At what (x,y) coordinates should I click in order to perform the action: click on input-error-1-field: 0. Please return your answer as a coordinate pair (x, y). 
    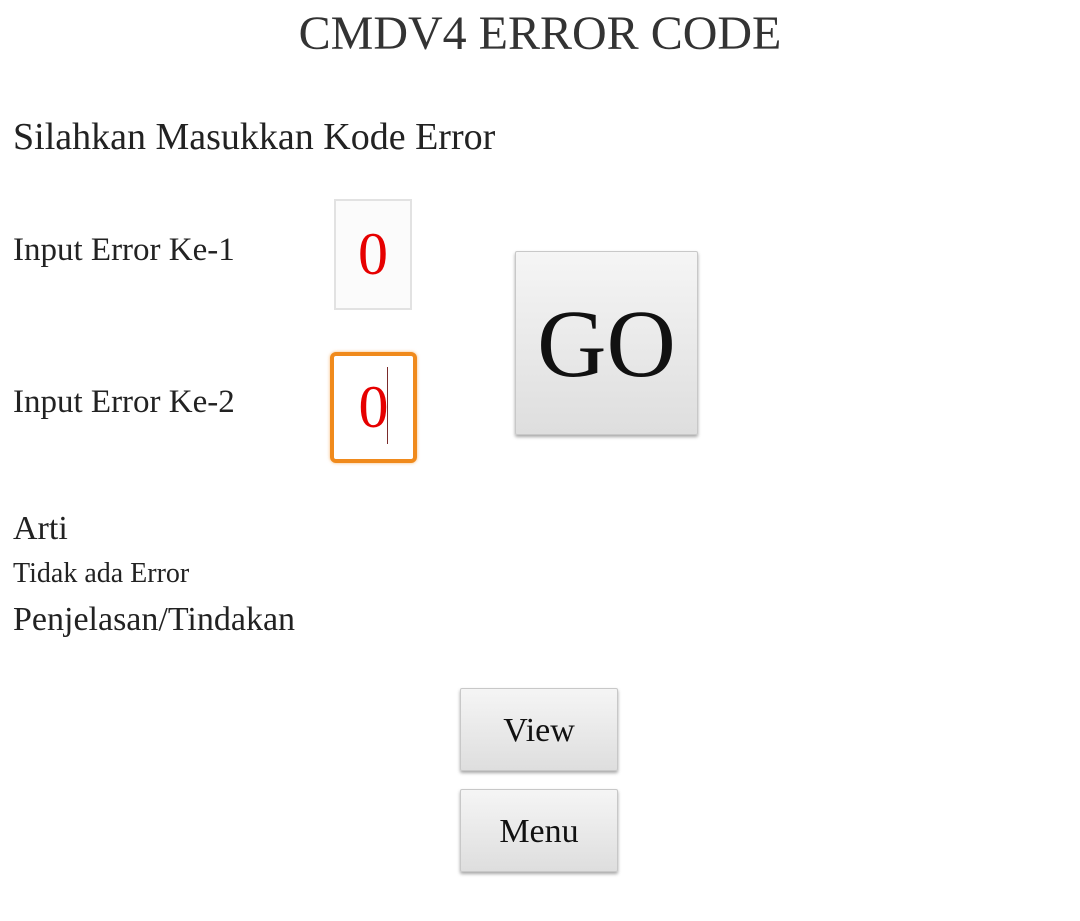
    Looking at the image, I should click on (373, 254).